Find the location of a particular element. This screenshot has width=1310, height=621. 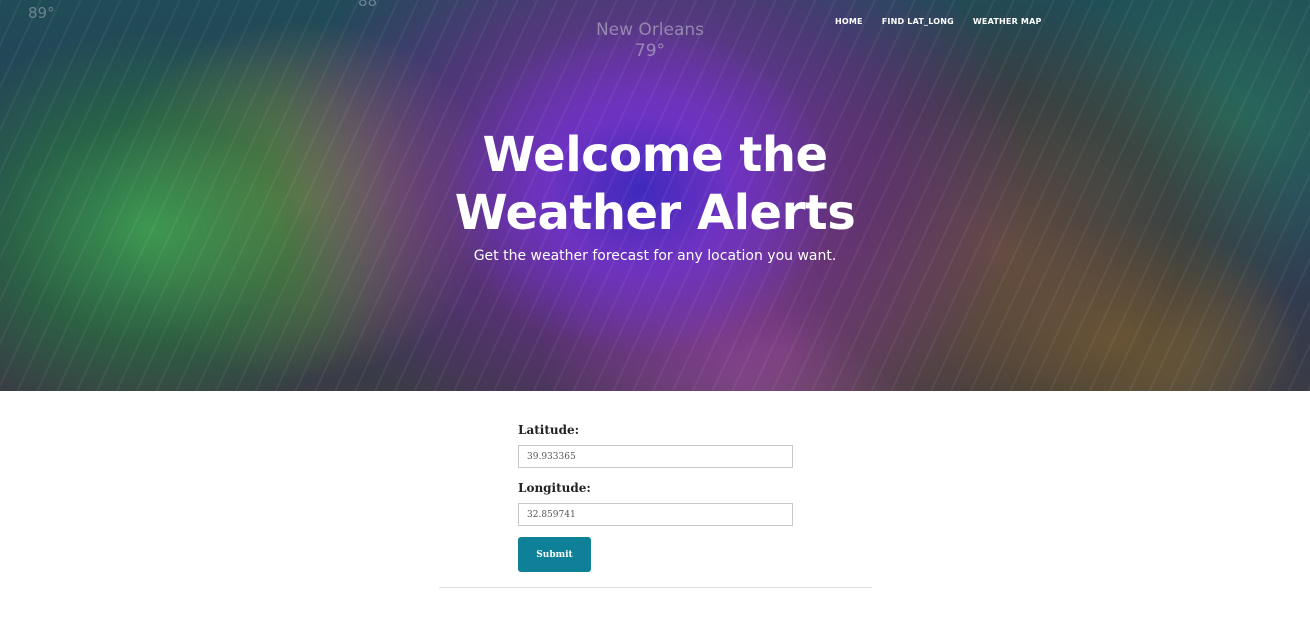

map-city-temperature: 79° is located at coordinates (650, 51).